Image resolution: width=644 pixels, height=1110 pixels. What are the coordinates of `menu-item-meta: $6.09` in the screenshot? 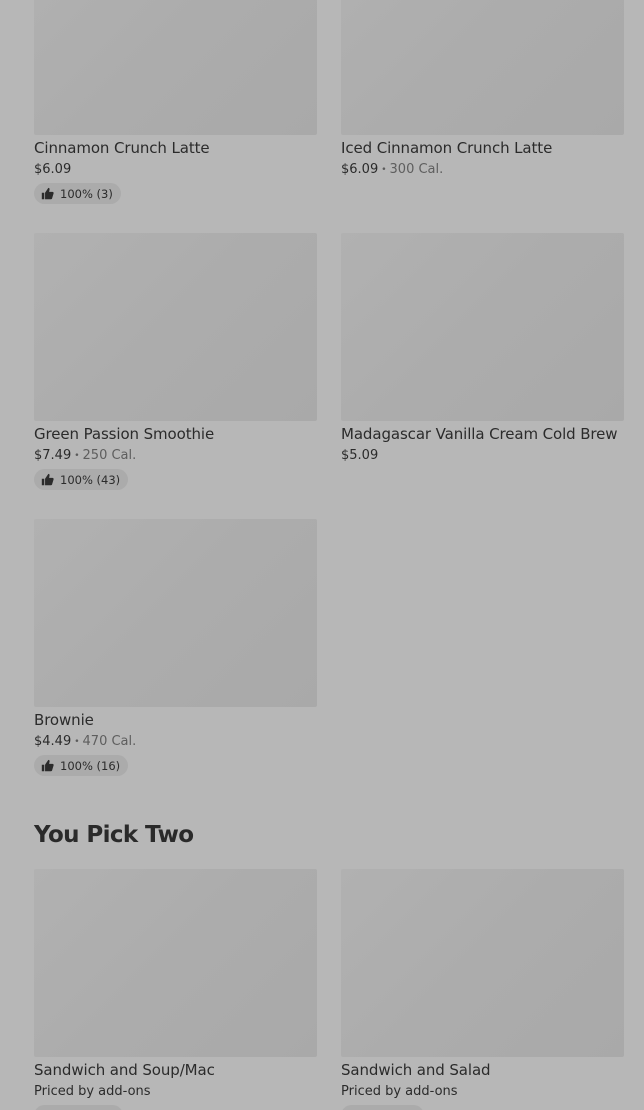 It's located at (175, 170).